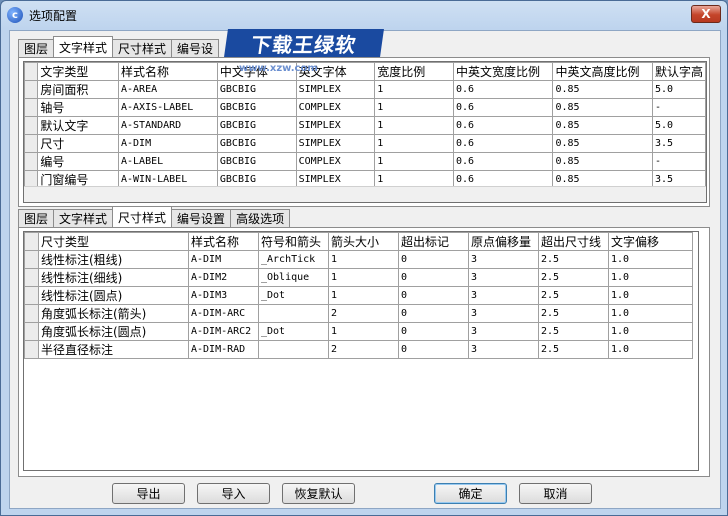  I want to click on tab-dim-style: 尺寸样式, so click(142, 216).